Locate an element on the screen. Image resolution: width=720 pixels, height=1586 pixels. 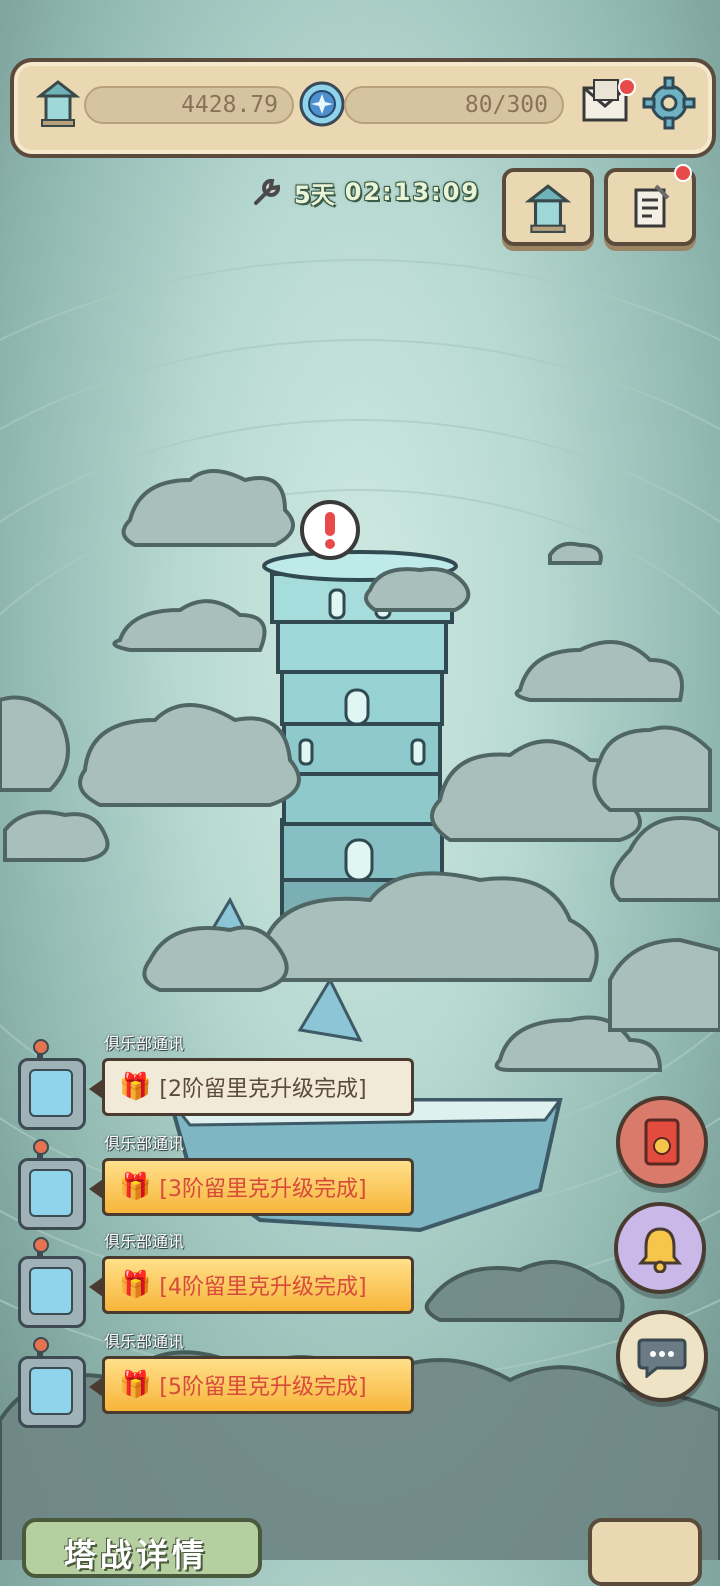
bell-button is located at coordinates (660, 1248).